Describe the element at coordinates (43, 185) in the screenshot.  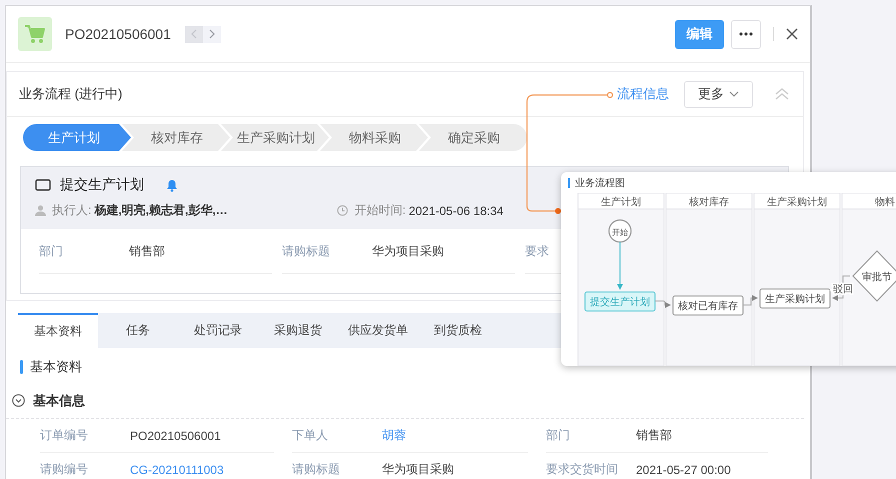
I see `task-icon` at that location.